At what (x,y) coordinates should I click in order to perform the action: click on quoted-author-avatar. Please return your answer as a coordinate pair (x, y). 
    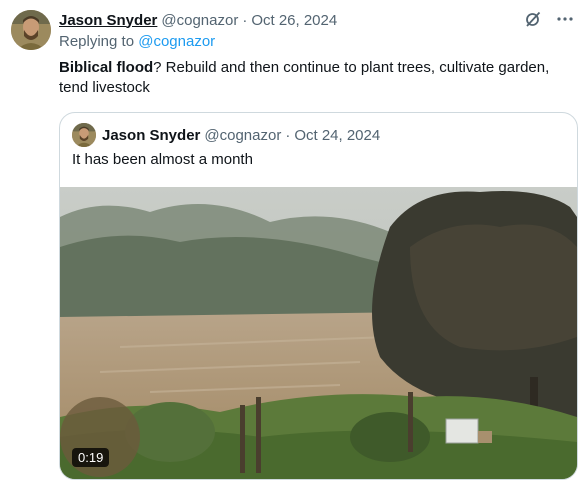
    Looking at the image, I should click on (84, 135).